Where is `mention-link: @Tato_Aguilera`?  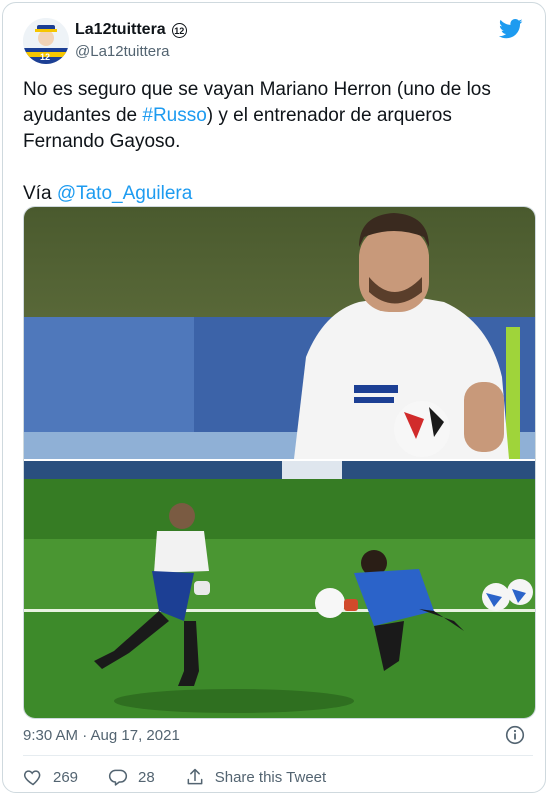
mention-link: @Tato_Aguilera is located at coordinates (124, 193).